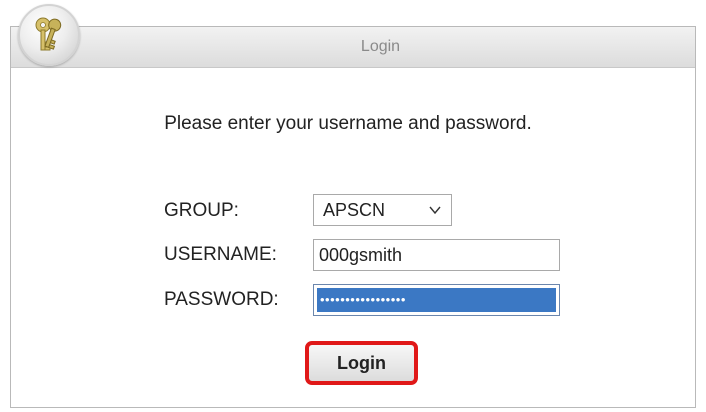 The width and height of the screenshot is (706, 412). I want to click on group-select: APSCN, so click(382, 210).